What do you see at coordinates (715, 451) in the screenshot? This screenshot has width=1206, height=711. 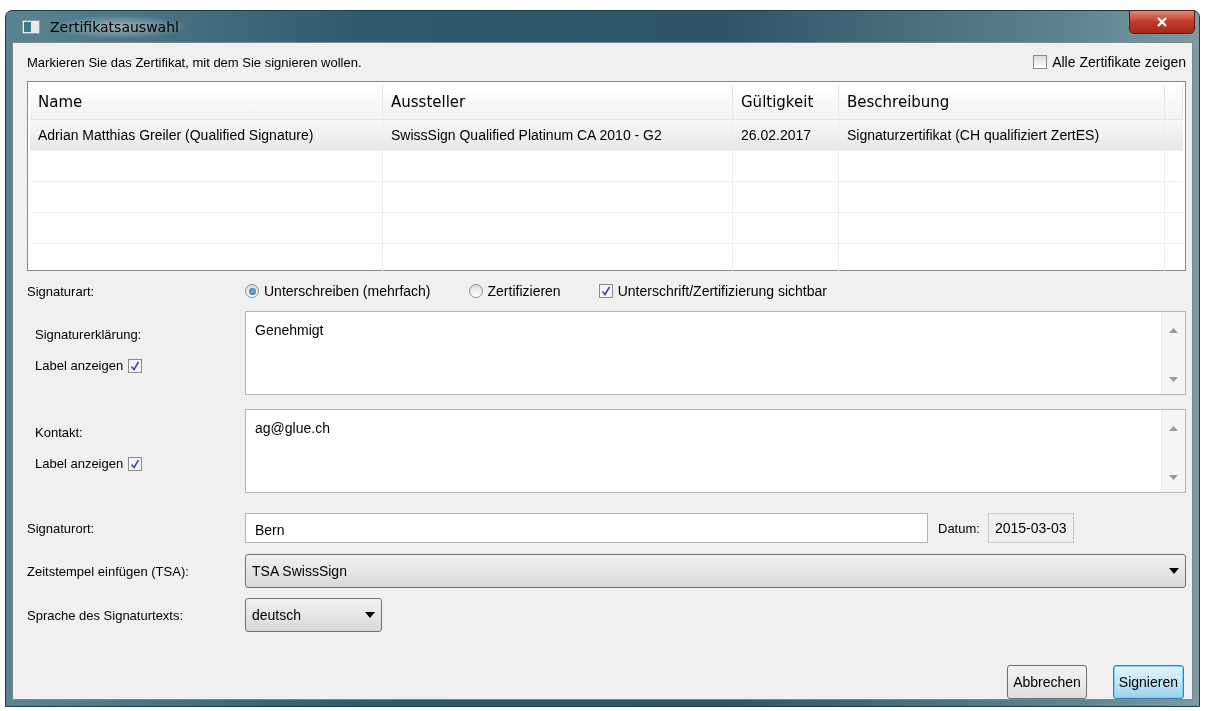 I see `text-area: ag@glue.ch` at bounding box center [715, 451].